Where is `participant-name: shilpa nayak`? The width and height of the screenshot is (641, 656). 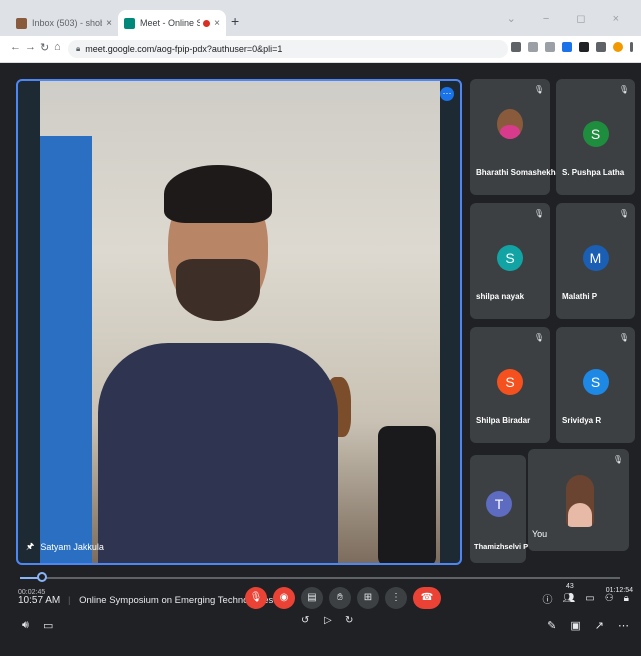
participant-name: shilpa nayak is located at coordinates (500, 296).